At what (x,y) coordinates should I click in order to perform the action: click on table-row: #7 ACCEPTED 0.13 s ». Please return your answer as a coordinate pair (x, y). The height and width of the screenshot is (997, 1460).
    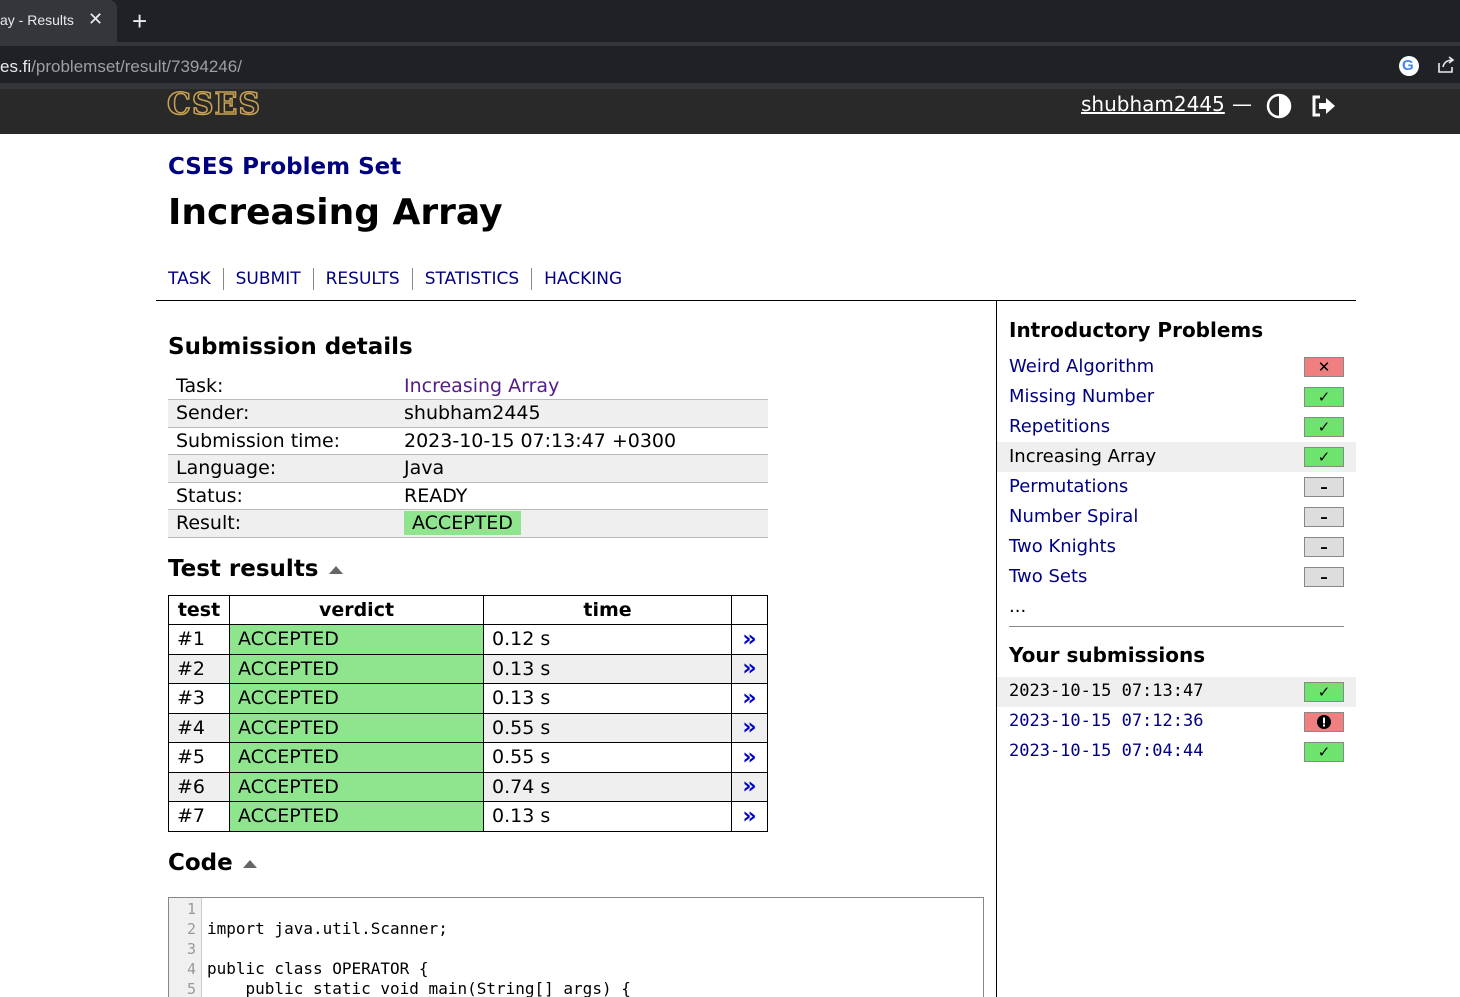
    Looking at the image, I should click on (468, 816).